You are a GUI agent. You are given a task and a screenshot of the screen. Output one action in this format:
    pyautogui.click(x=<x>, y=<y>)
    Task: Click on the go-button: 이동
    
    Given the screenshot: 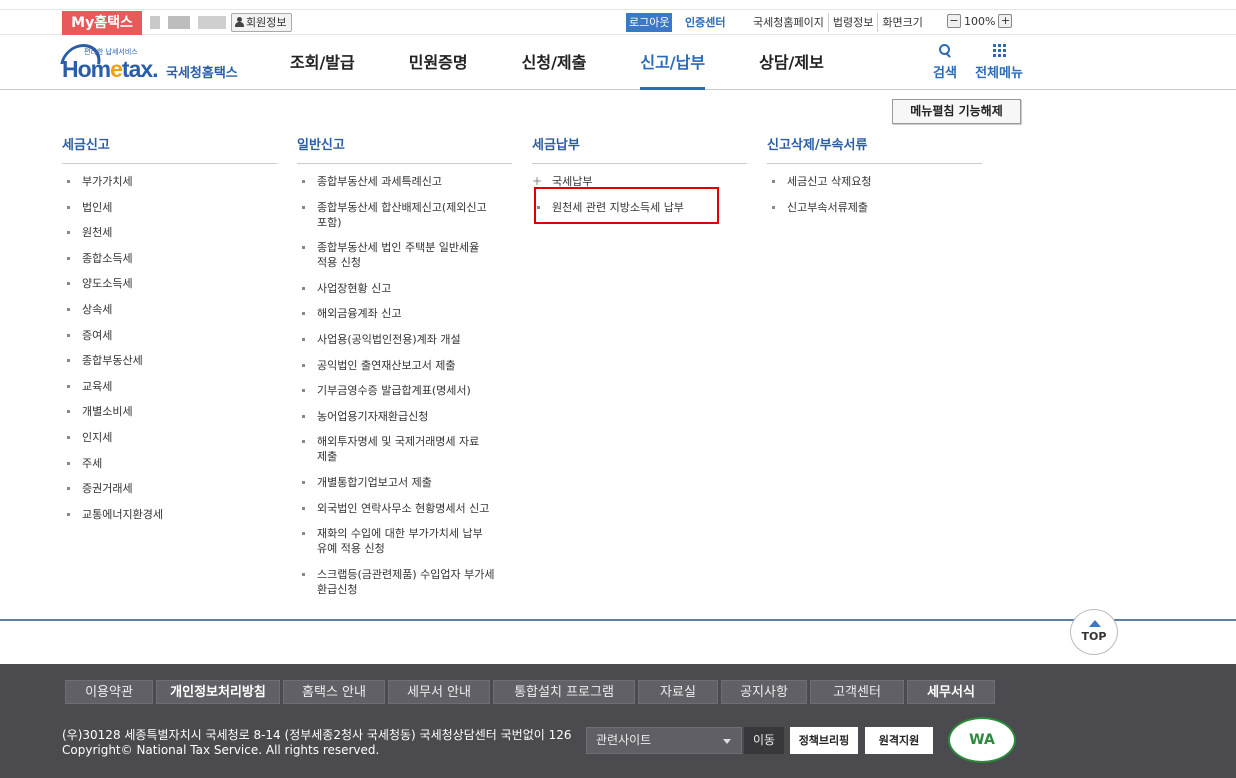 What is the action you would take?
    pyautogui.click(x=764, y=740)
    